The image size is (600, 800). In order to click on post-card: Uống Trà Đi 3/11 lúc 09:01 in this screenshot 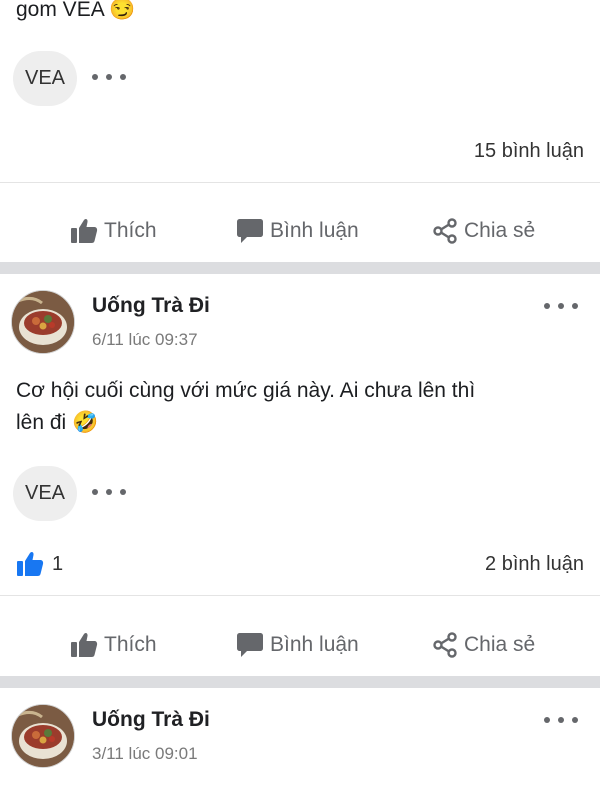, I will do `click(300, 744)`.